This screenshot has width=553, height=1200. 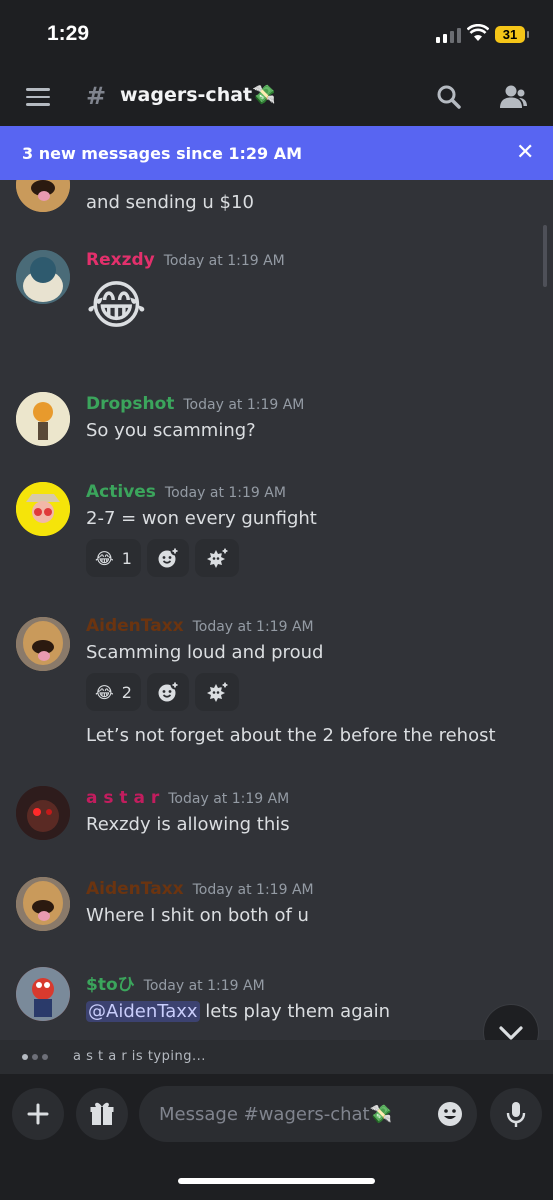 What do you see at coordinates (291, 692) in the screenshot?
I see `reaction-bar: 😂 2` at bounding box center [291, 692].